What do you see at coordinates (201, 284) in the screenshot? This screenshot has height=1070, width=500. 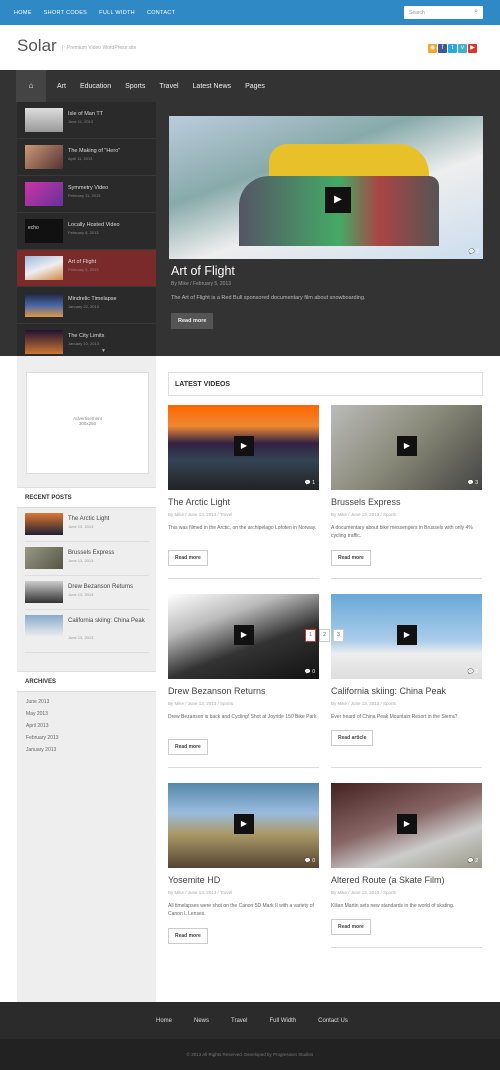 I see `featured-meta: By Mike / February 5, 2013` at bounding box center [201, 284].